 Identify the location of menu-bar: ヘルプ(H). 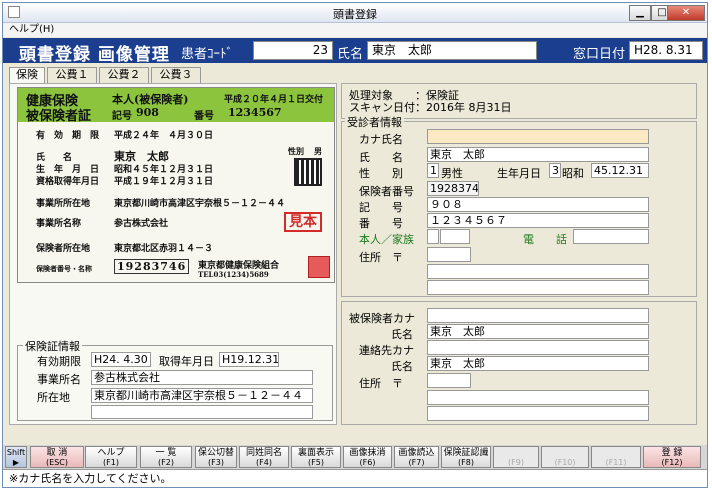
(355, 30).